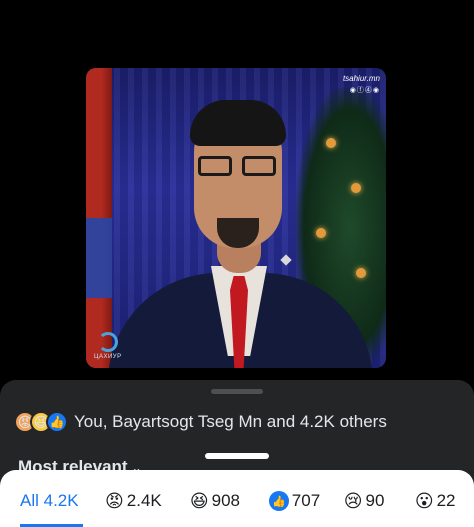 This screenshot has height=527, width=474. I want to click on tab-angry: 😡 2.4K, so click(147, 501).